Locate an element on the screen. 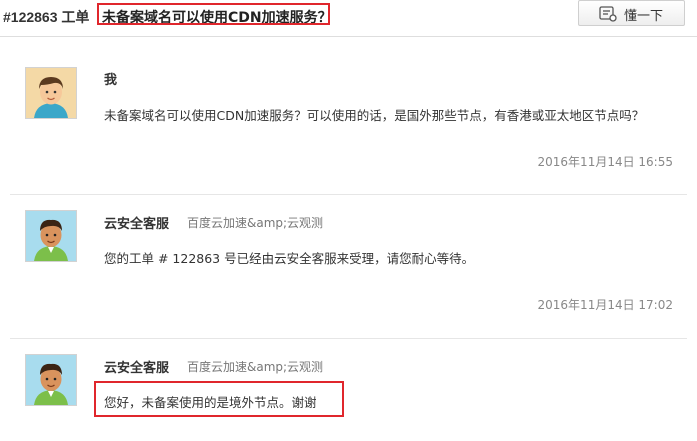 The height and width of the screenshot is (441, 697). ticket-header: #122863 工单 未备案域名可以使用CDN加速服务？ 懂一下 is located at coordinates (348, 17).